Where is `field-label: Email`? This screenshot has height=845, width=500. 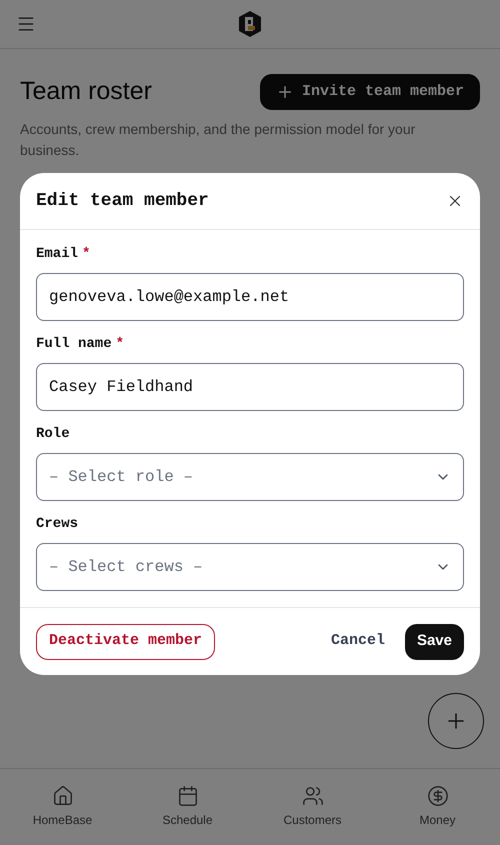
field-label: Email is located at coordinates (57, 254).